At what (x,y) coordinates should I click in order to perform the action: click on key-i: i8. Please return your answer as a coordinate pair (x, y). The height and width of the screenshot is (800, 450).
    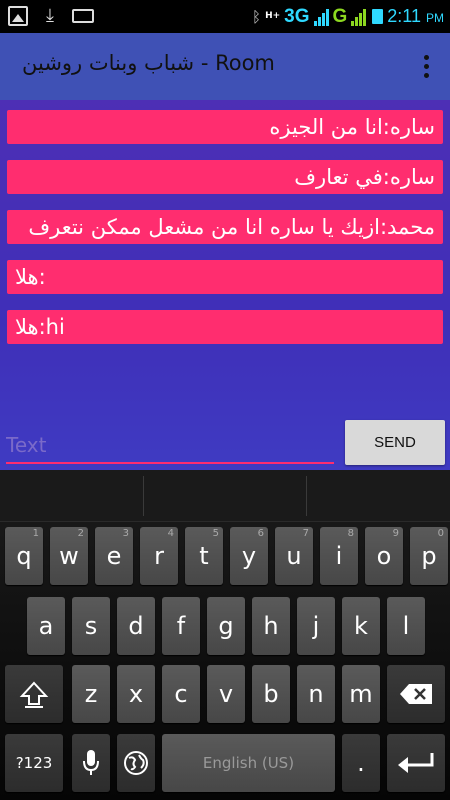
    Looking at the image, I should click on (339, 556).